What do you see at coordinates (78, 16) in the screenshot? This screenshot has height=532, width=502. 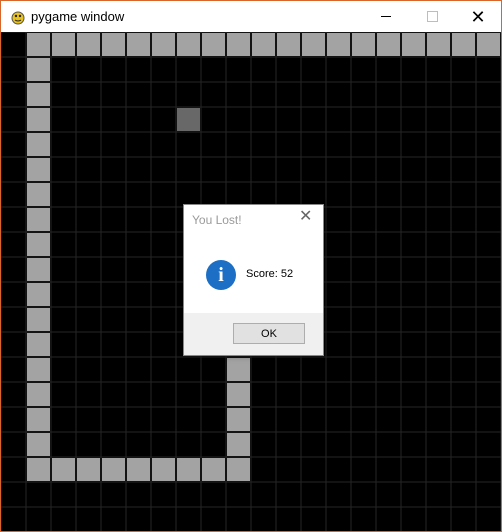 I see `window-title: pygame window` at bounding box center [78, 16].